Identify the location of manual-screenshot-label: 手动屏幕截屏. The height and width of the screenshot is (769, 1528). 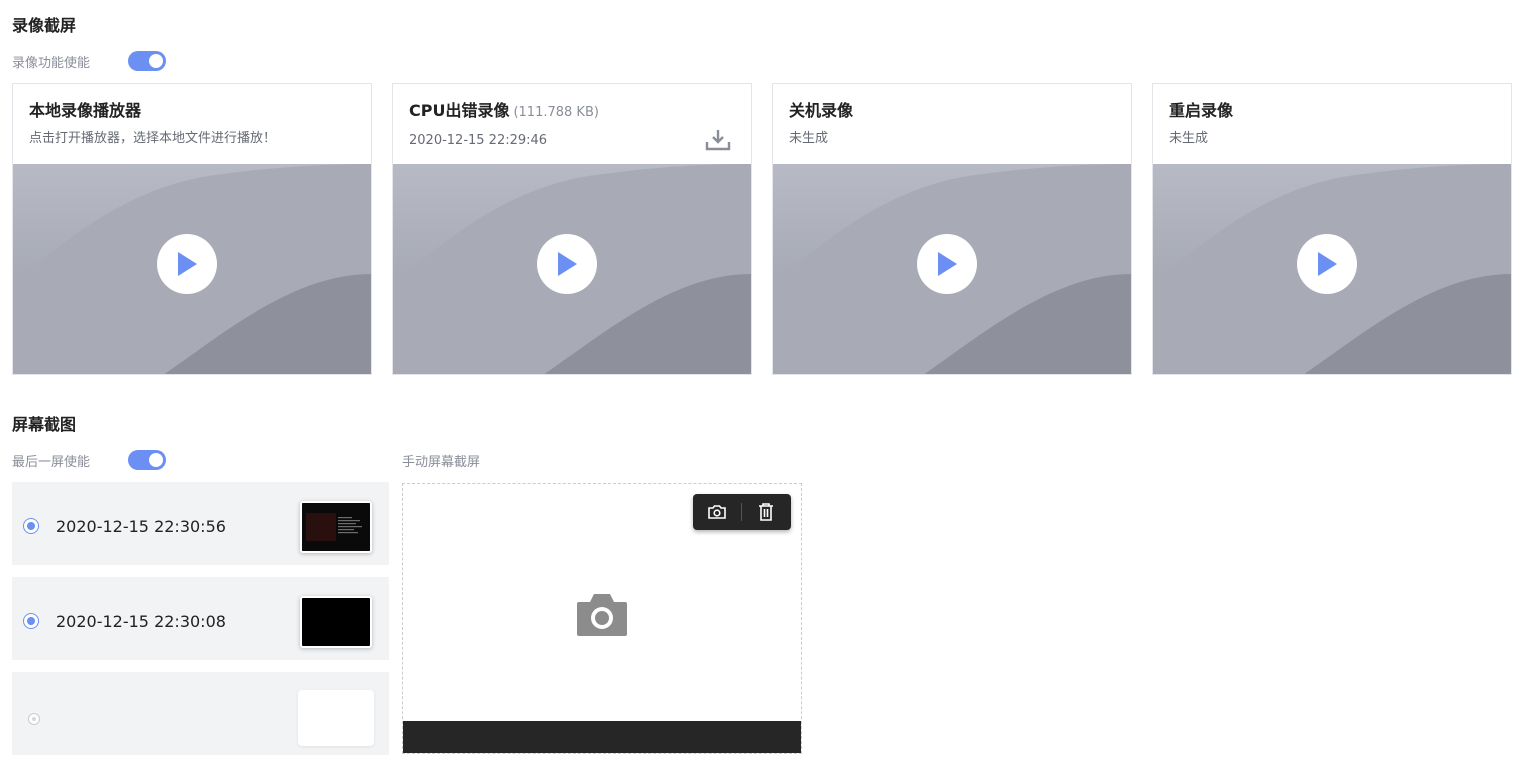
(441, 462).